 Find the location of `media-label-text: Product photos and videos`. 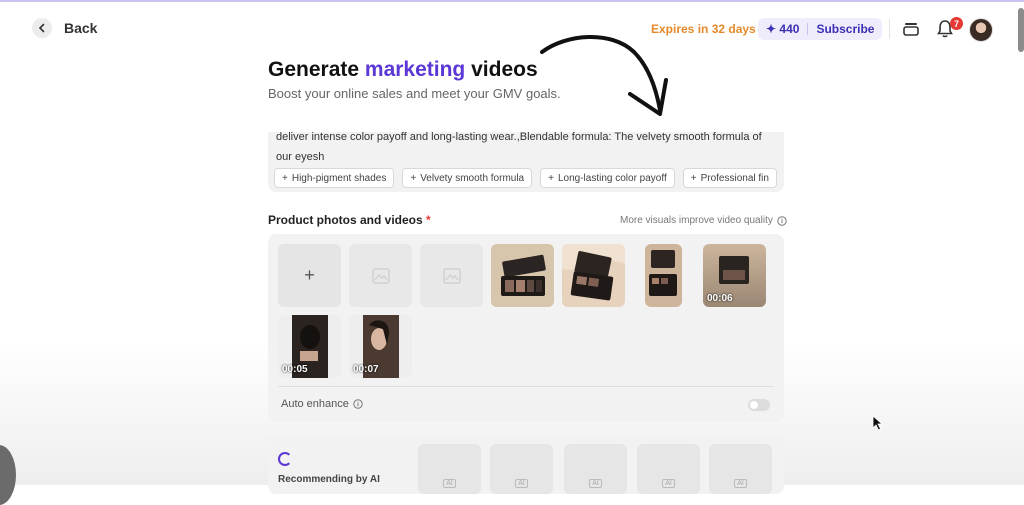

media-label-text: Product photos and videos is located at coordinates (345, 220).